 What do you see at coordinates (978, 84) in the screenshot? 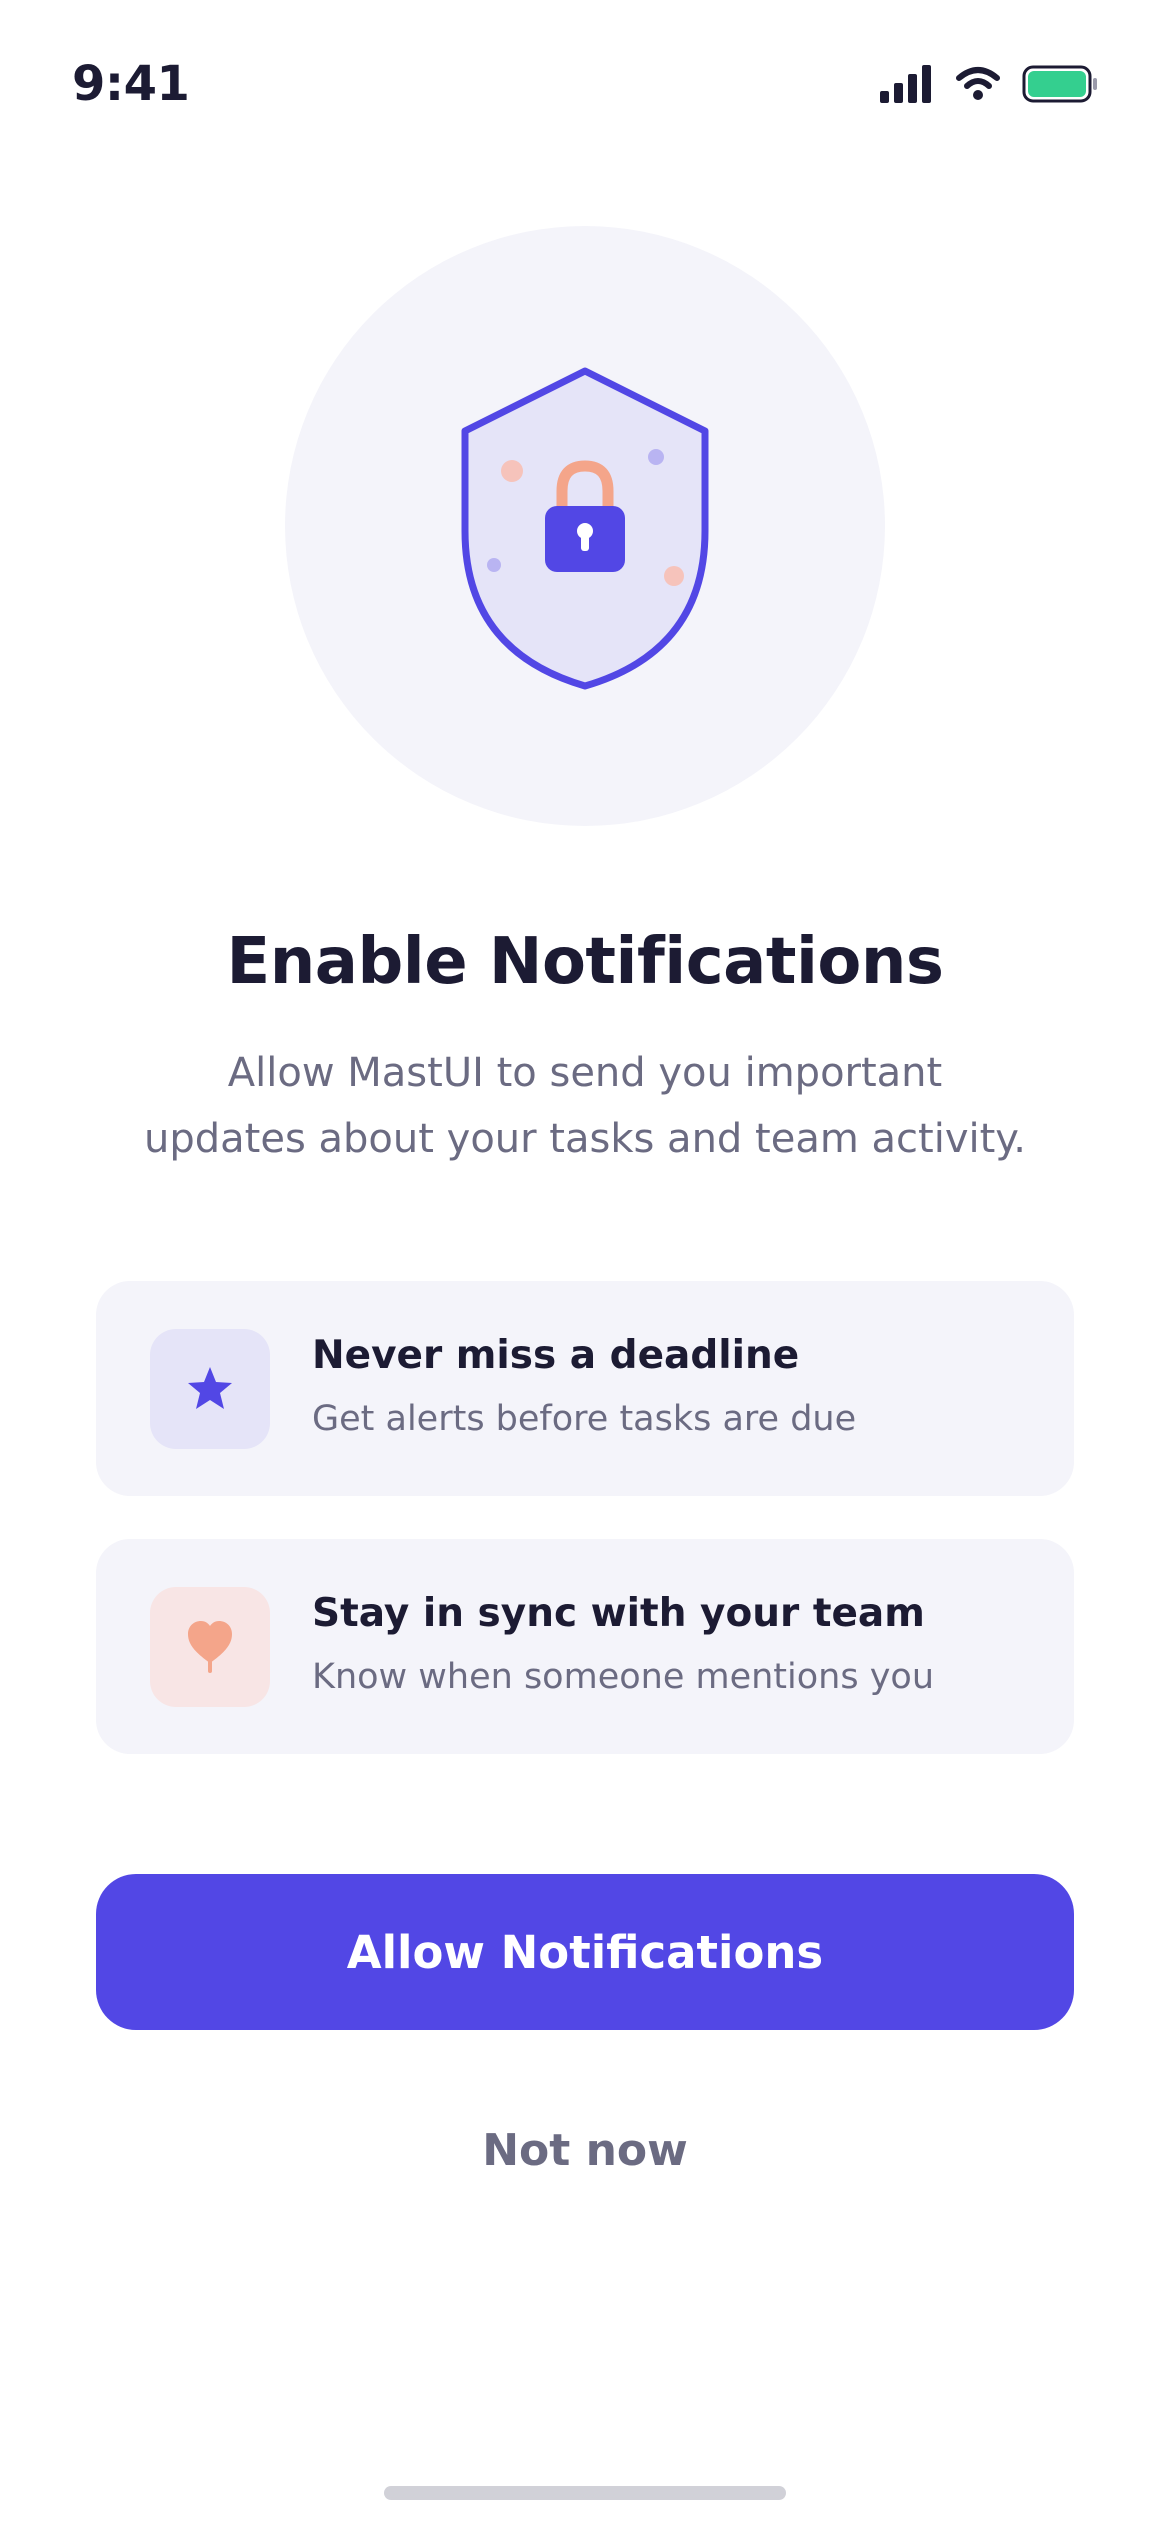
I see `wifi-icon` at bounding box center [978, 84].